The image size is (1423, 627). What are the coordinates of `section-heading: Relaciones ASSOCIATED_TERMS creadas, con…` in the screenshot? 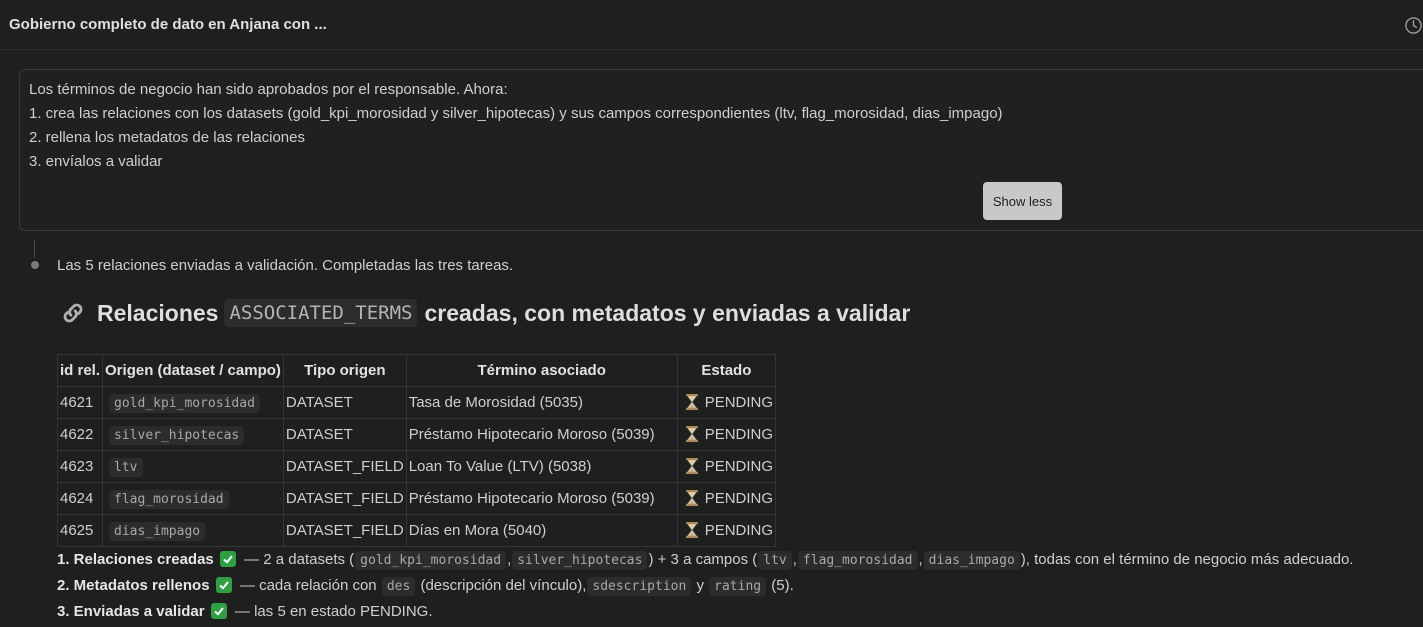 It's located at (485, 313).